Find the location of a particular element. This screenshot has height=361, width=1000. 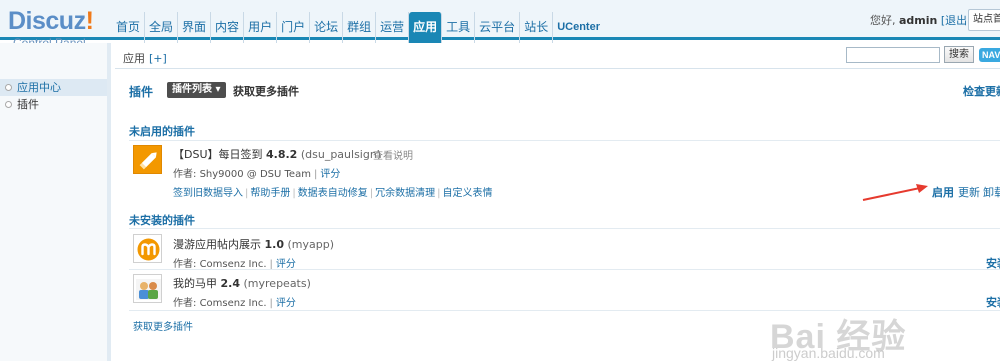

section-title-uninstalled: 未安装的插件 is located at coordinates (162, 220).